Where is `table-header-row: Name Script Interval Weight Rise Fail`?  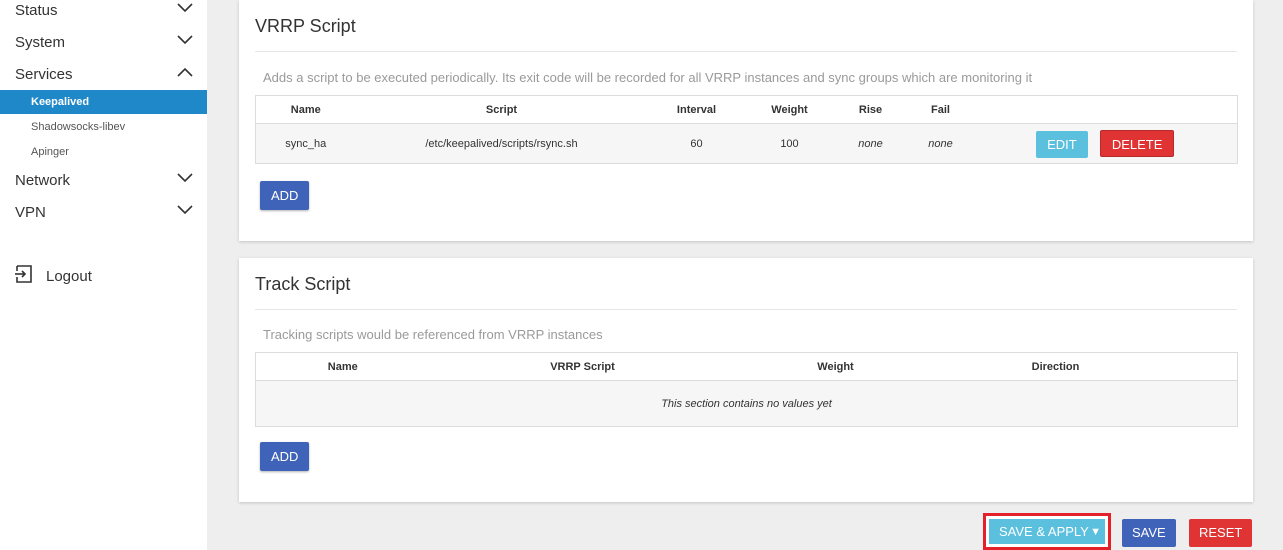 table-header-row: Name Script Interval Weight Rise Fail is located at coordinates (746, 109).